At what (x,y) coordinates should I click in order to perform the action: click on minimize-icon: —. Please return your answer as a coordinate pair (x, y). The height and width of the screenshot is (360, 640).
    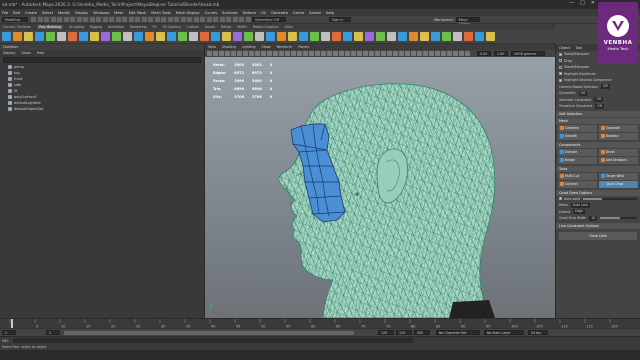
    Looking at the image, I should click on (571, 4).